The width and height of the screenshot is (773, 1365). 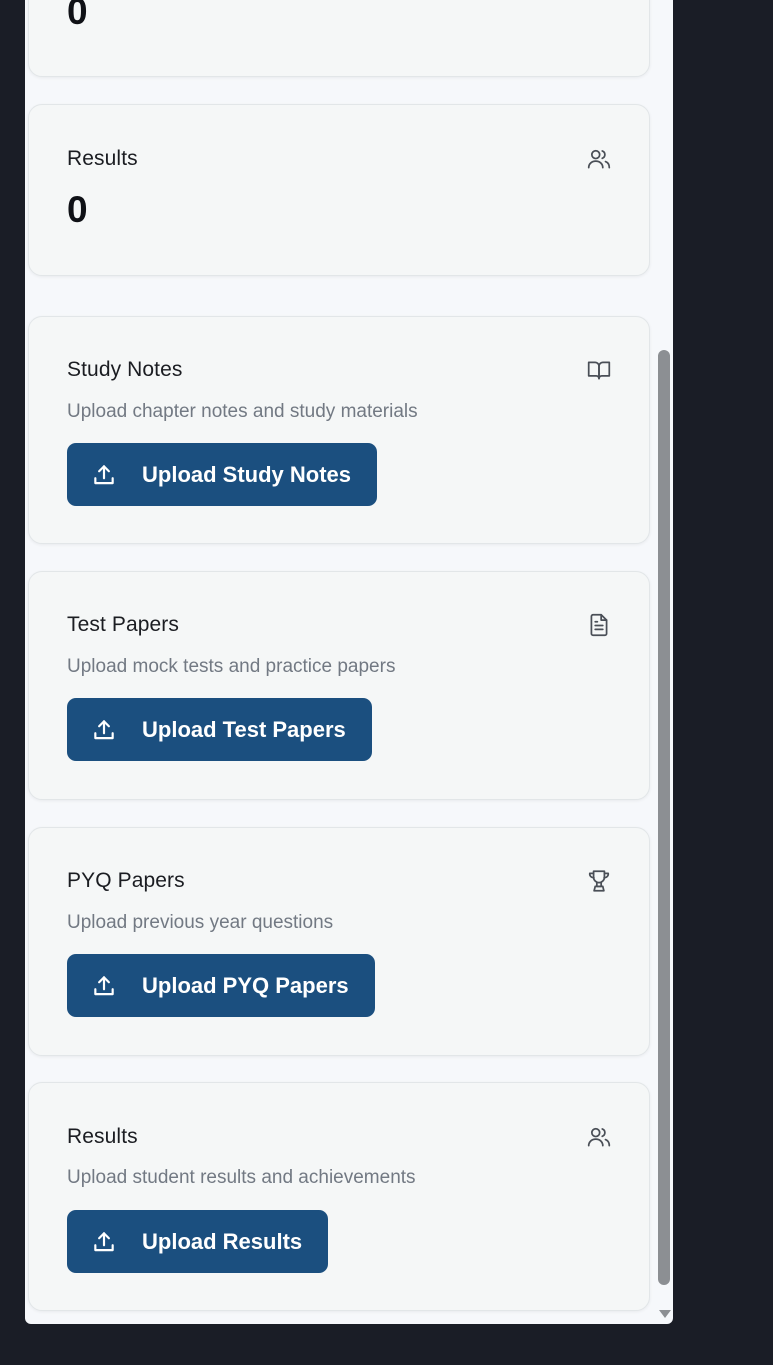 What do you see at coordinates (125, 369) in the screenshot?
I see `card-title: Study Notes` at bounding box center [125, 369].